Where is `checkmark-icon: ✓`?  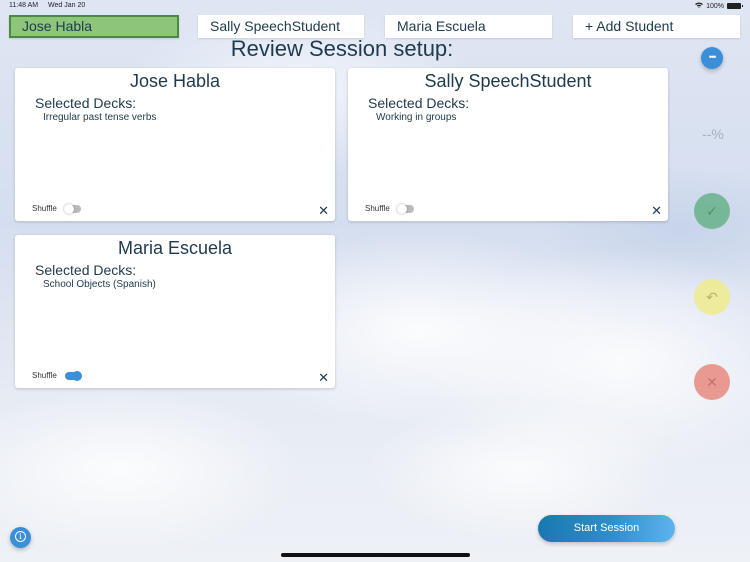 checkmark-icon: ✓ is located at coordinates (712, 211).